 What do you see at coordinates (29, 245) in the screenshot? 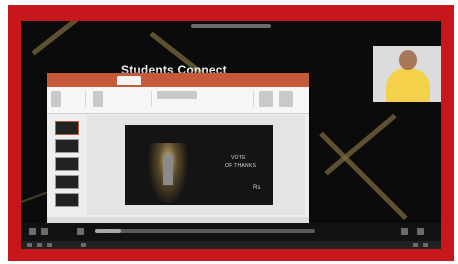
I see `start-icon` at bounding box center [29, 245].